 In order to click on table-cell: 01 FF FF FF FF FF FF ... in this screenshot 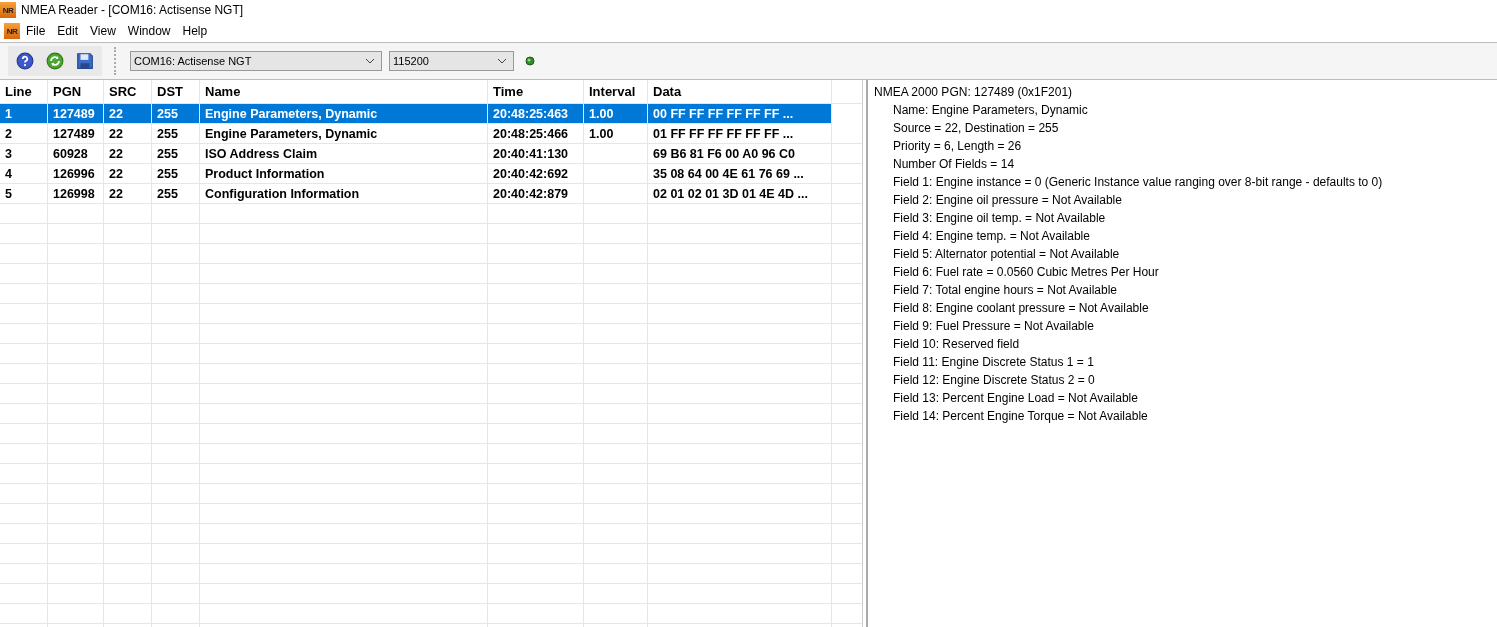, I will do `click(723, 133)`.